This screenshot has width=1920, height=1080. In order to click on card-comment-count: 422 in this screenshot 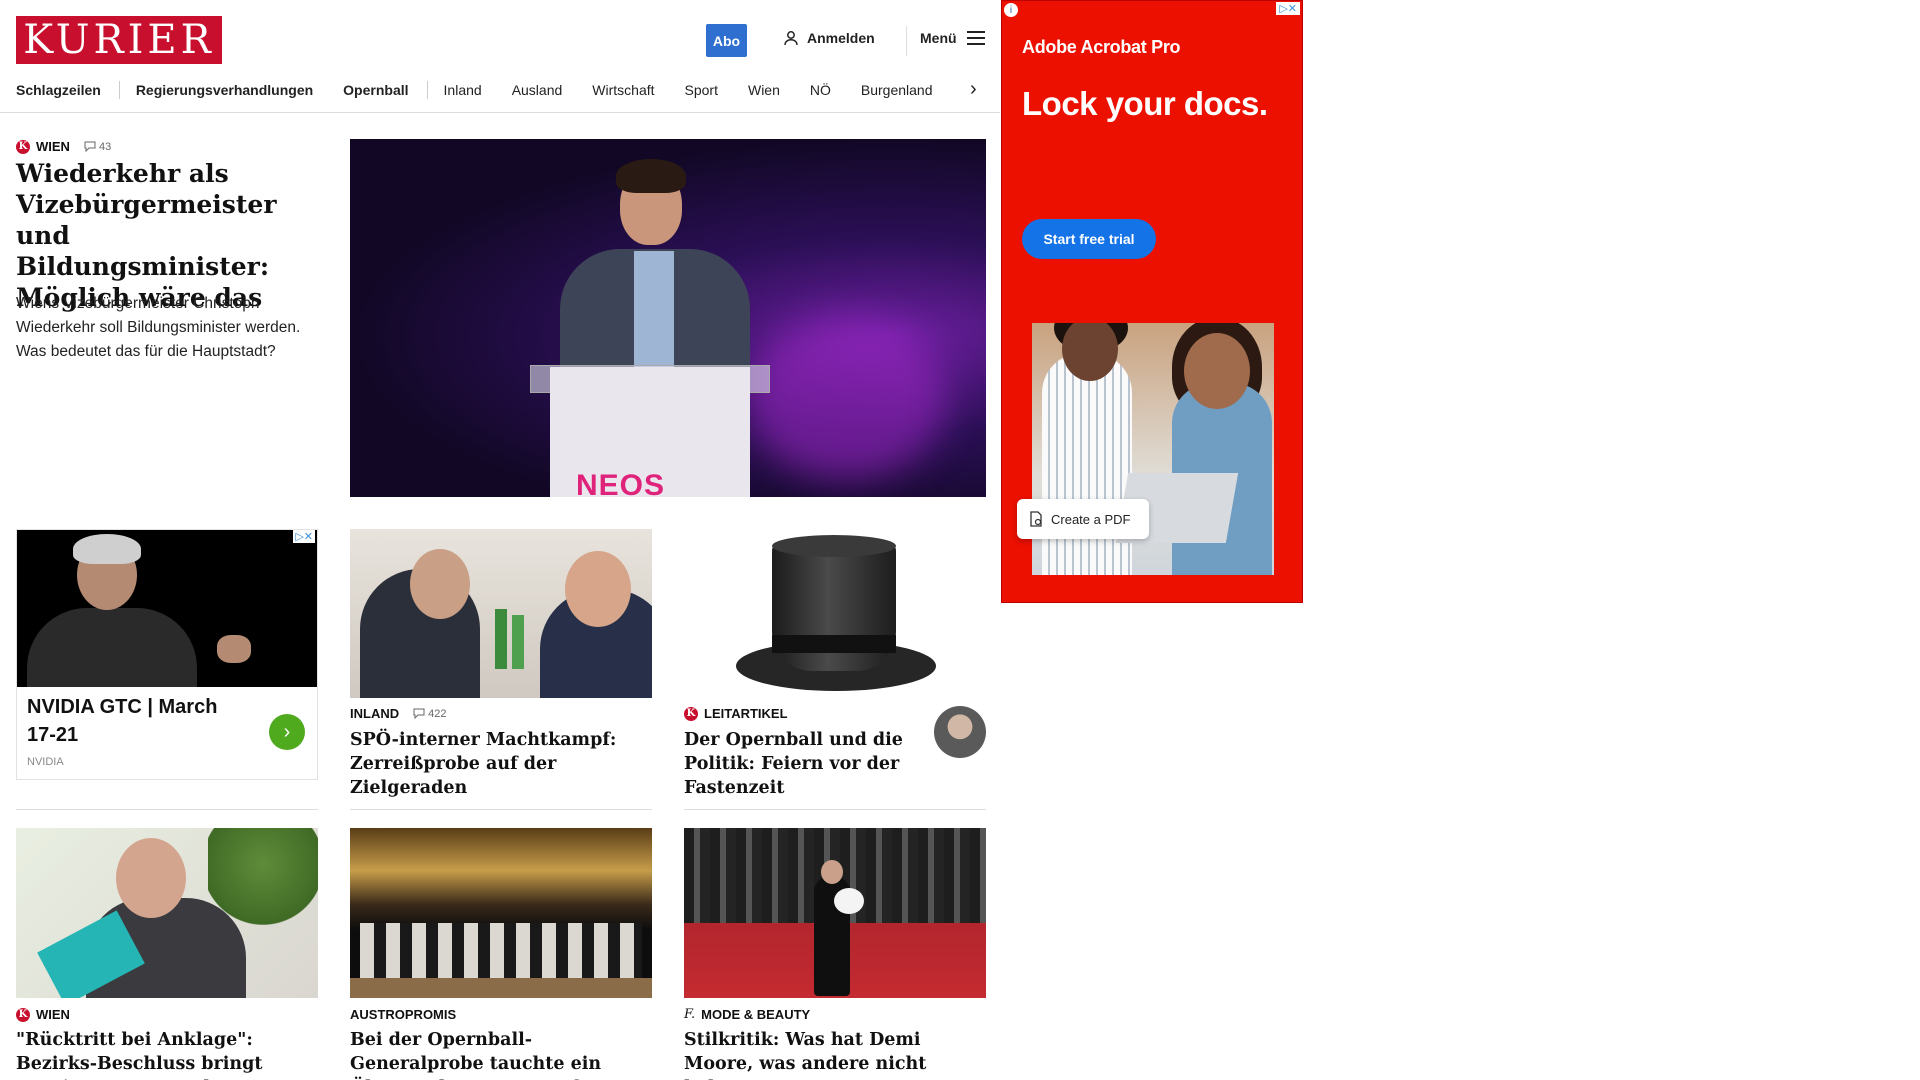, I will do `click(437, 713)`.